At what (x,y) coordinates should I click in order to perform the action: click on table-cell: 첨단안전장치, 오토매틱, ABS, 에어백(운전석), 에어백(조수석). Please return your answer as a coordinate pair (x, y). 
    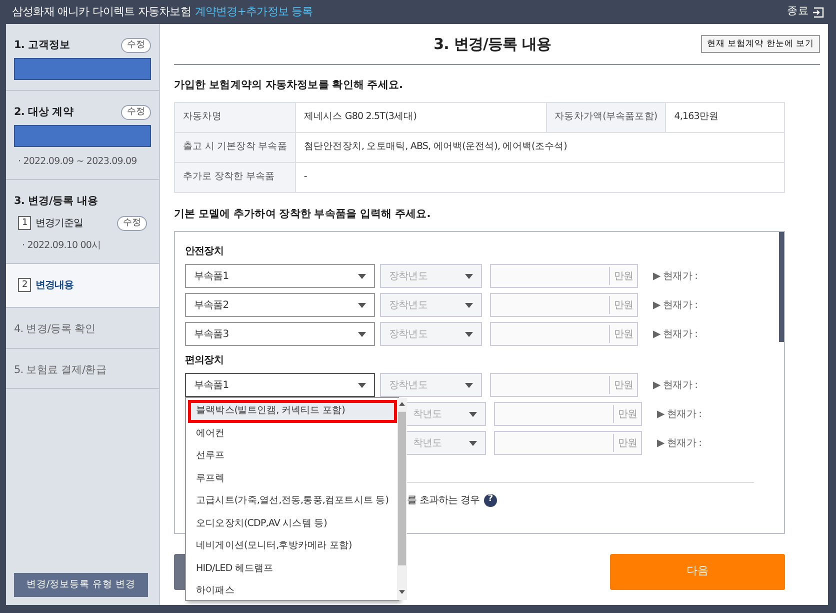
    Looking at the image, I should click on (539, 147).